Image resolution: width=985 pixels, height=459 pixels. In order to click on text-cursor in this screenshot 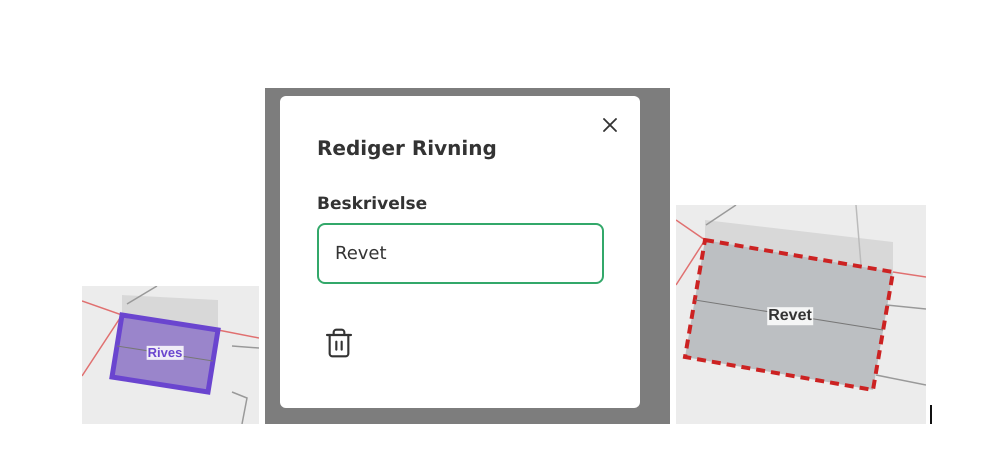, I will do `click(931, 414)`.